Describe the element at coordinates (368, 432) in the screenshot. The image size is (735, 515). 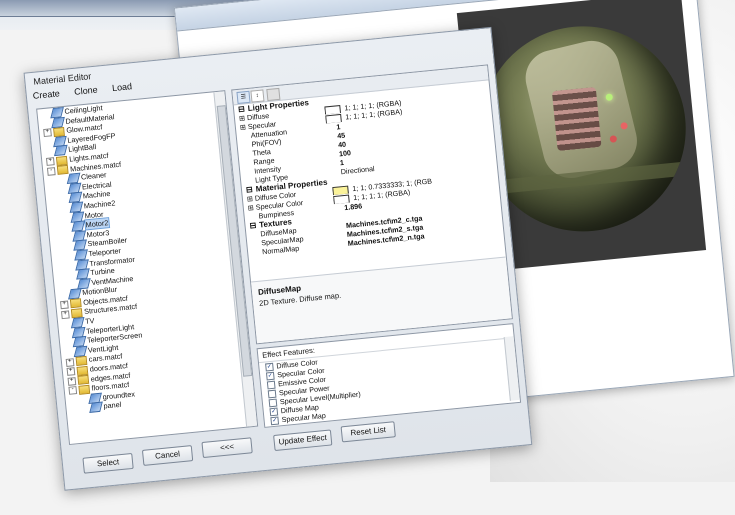
I see `reset-list-button: Reset List` at that location.